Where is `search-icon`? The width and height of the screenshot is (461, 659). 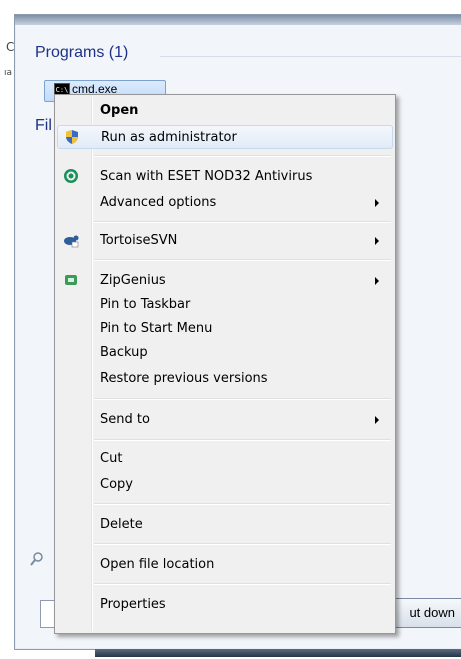
search-icon is located at coordinates (36, 559).